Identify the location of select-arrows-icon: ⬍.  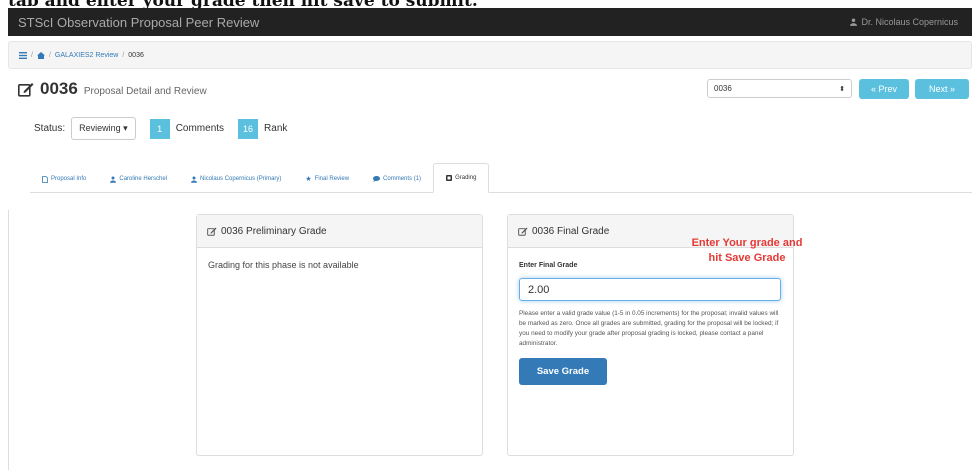
(842, 89).